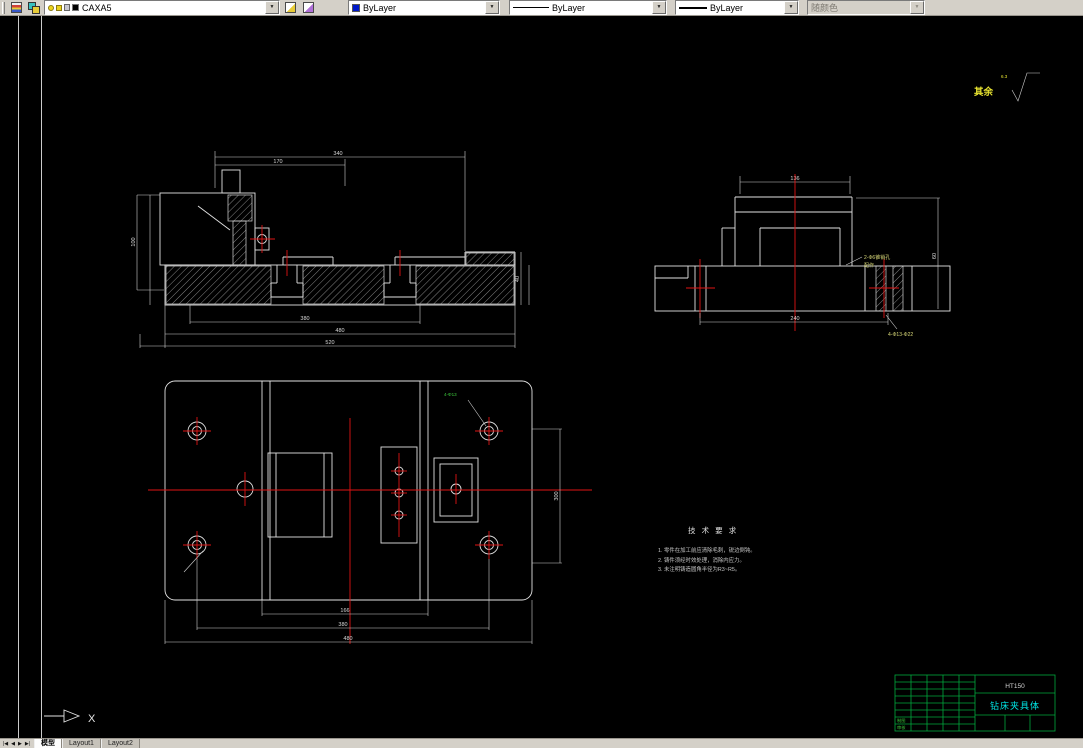 The width and height of the screenshot is (1083, 748). I want to click on layer-current-value: CAXA5, so click(97, 7).